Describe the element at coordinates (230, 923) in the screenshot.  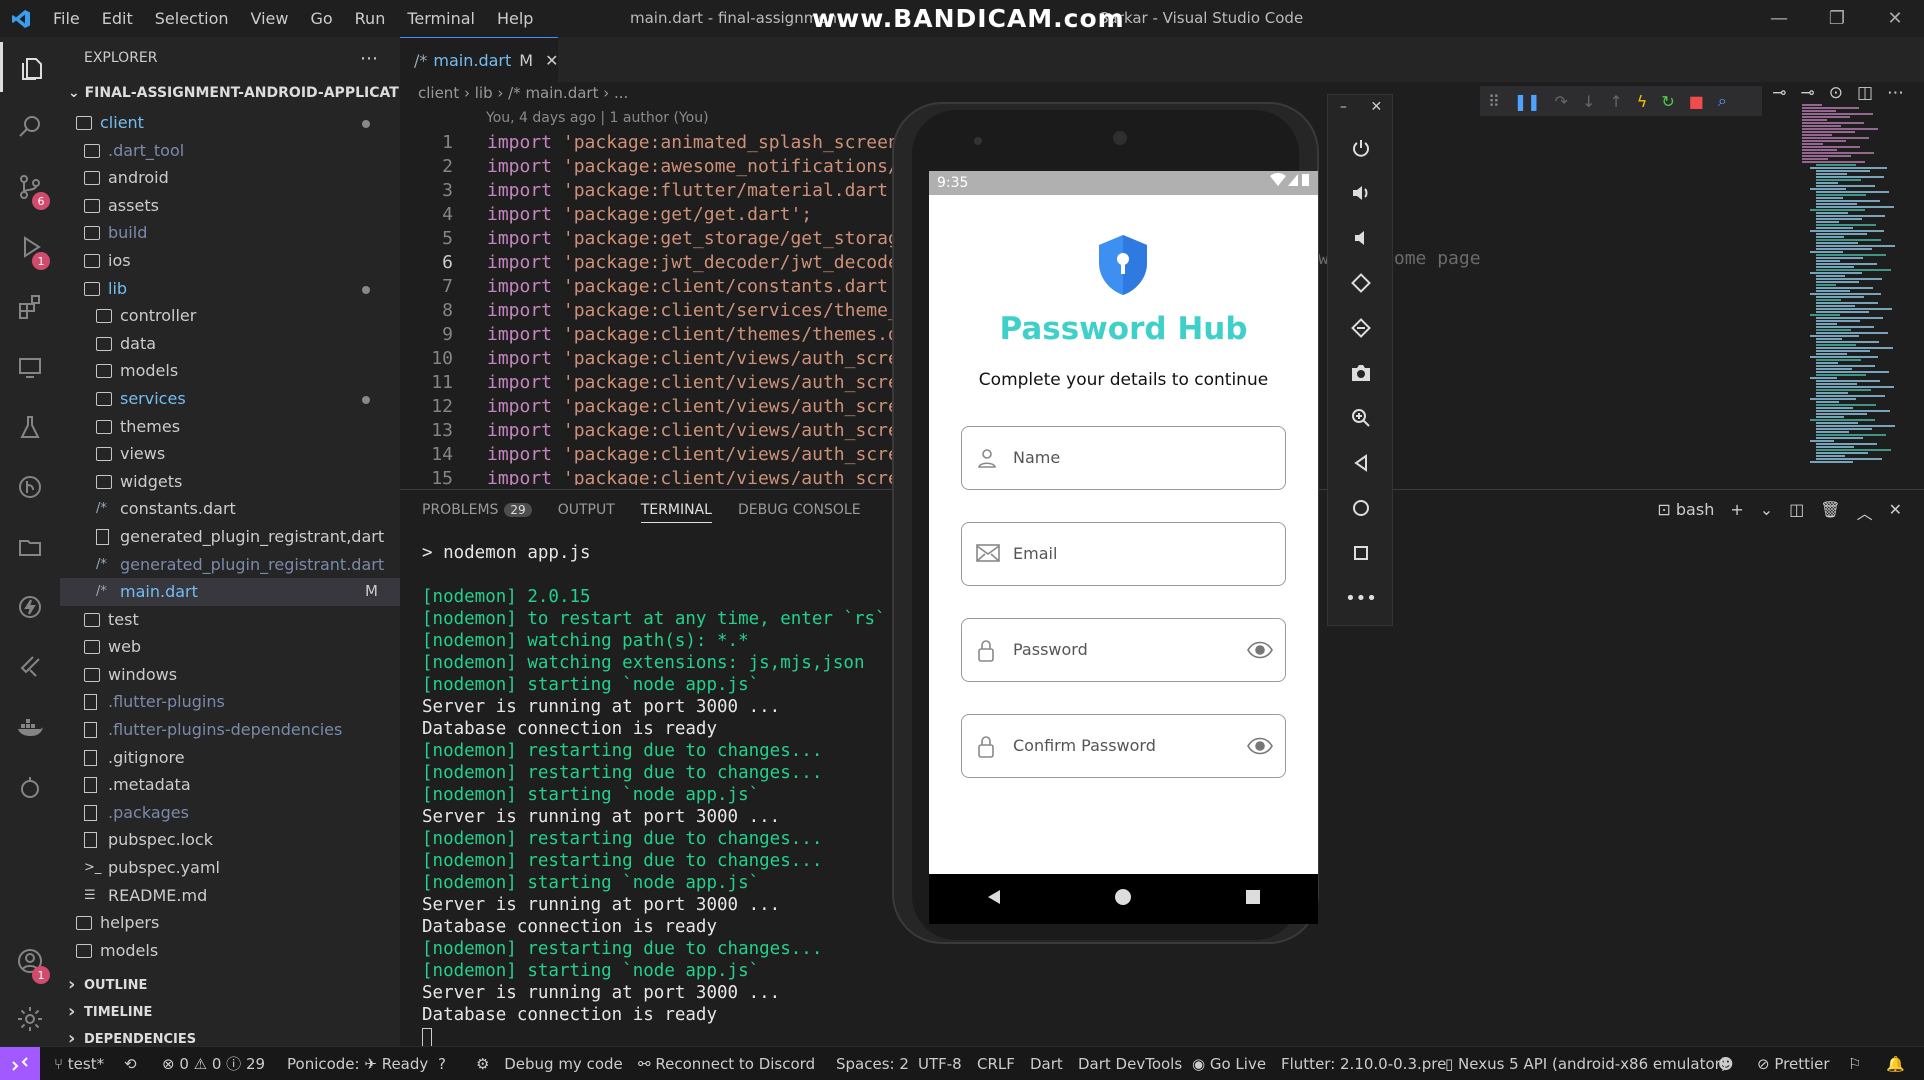
I see `tree-item: helpers` at that location.